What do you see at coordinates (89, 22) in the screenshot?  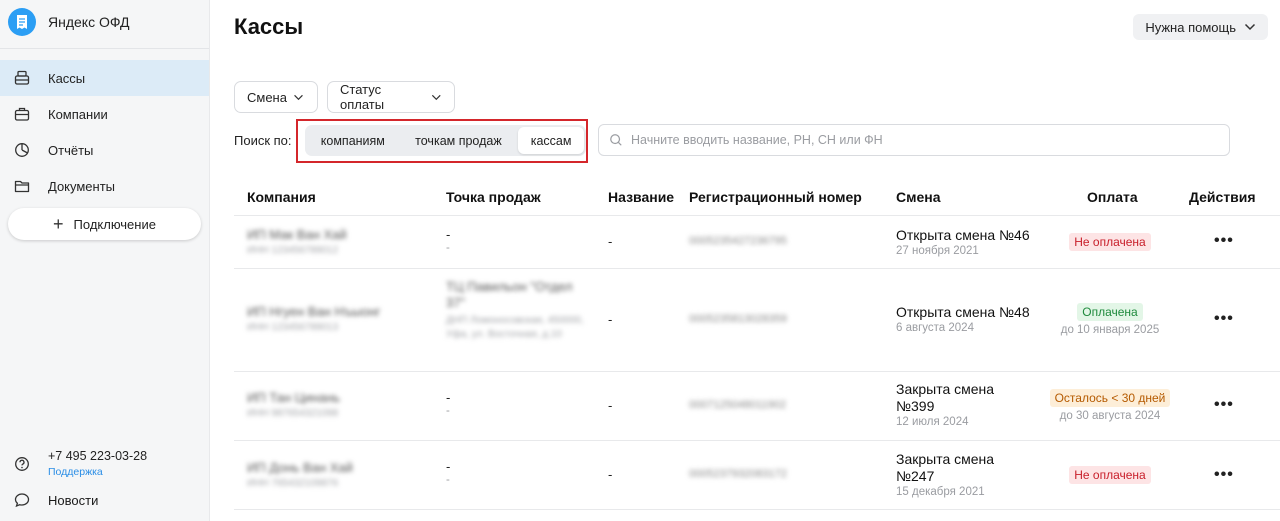 I see `brand-name: Яндекс ОФД` at bounding box center [89, 22].